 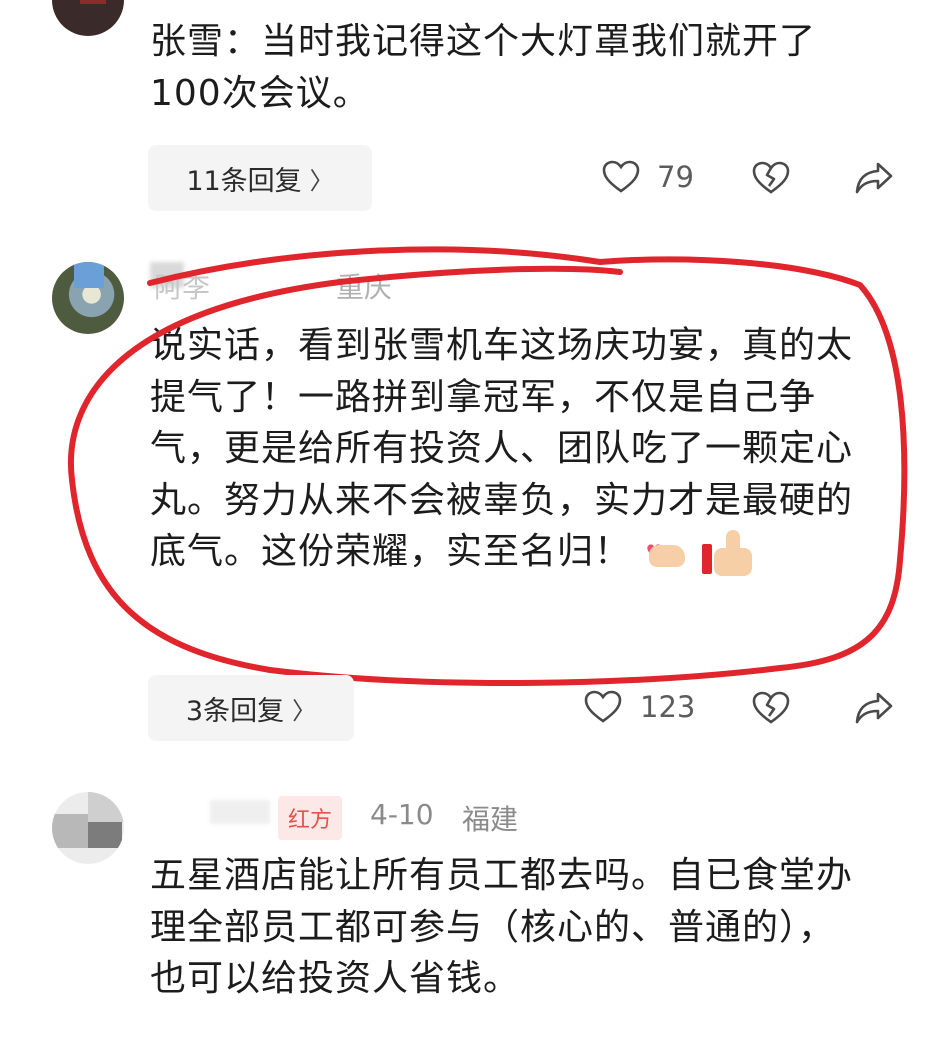 What do you see at coordinates (675, 177) in the screenshot?
I see `like-count: 79` at bounding box center [675, 177].